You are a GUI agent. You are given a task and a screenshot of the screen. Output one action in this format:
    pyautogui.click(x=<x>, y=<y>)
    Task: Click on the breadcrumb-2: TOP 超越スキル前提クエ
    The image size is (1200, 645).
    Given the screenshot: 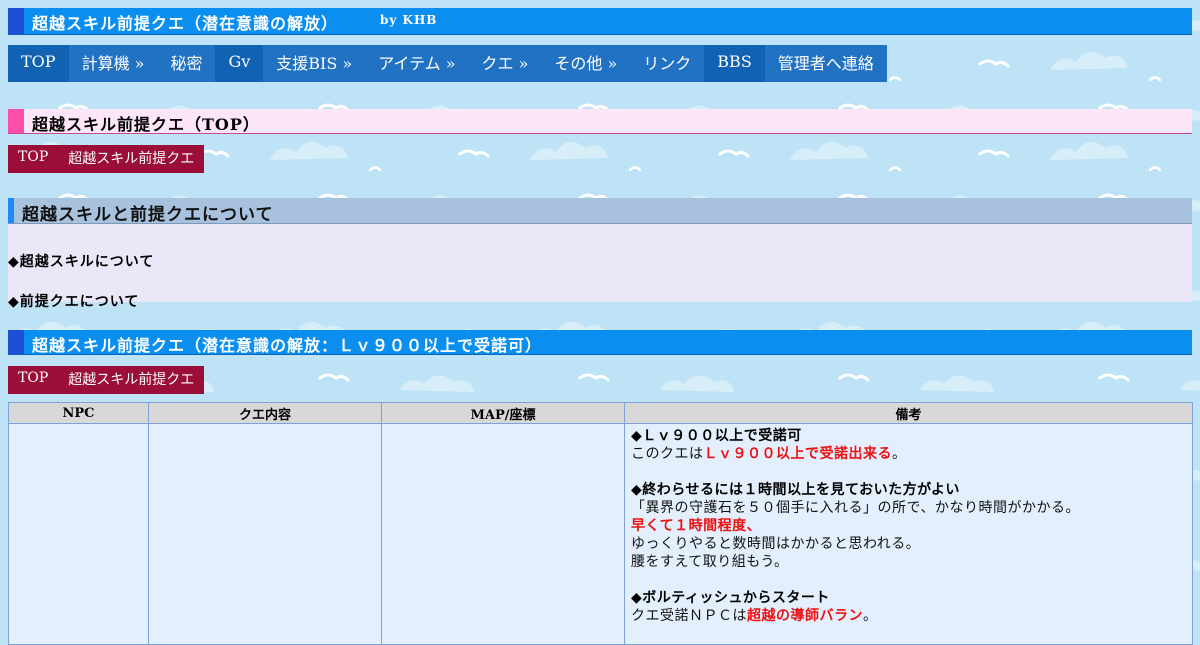 What is the action you would take?
    pyautogui.click(x=106, y=380)
    